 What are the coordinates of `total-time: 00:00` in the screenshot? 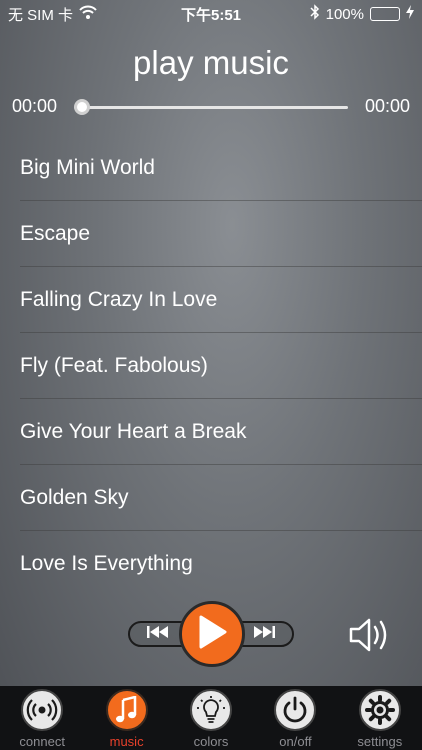 It's located at (387, 106).